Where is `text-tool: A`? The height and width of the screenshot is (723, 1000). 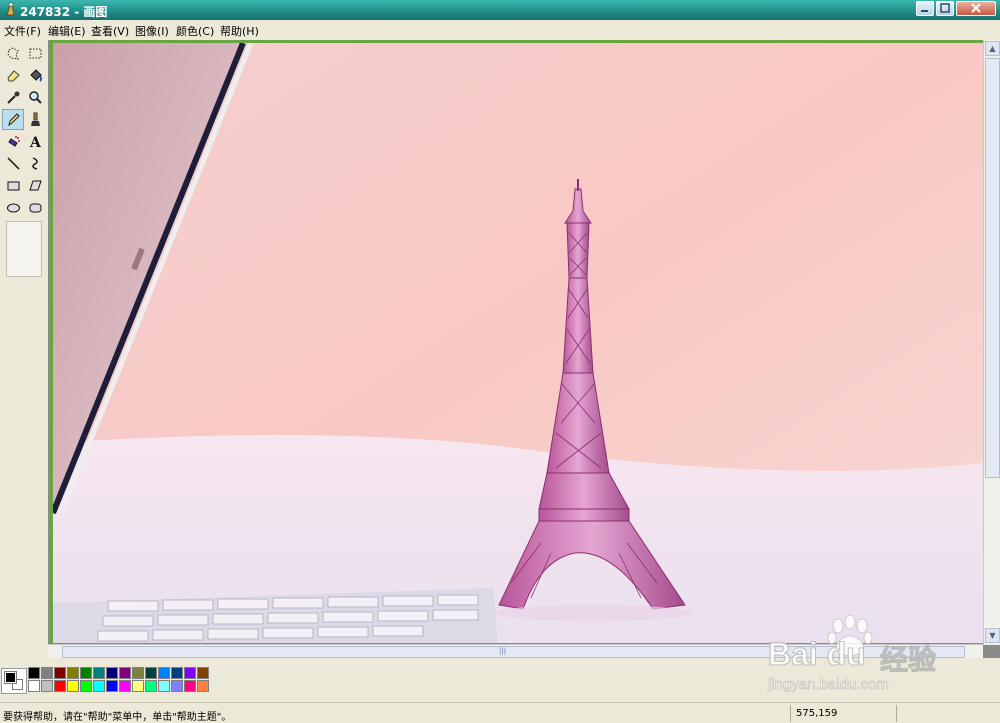
text-tool: A is located at coordinates (35, 141).